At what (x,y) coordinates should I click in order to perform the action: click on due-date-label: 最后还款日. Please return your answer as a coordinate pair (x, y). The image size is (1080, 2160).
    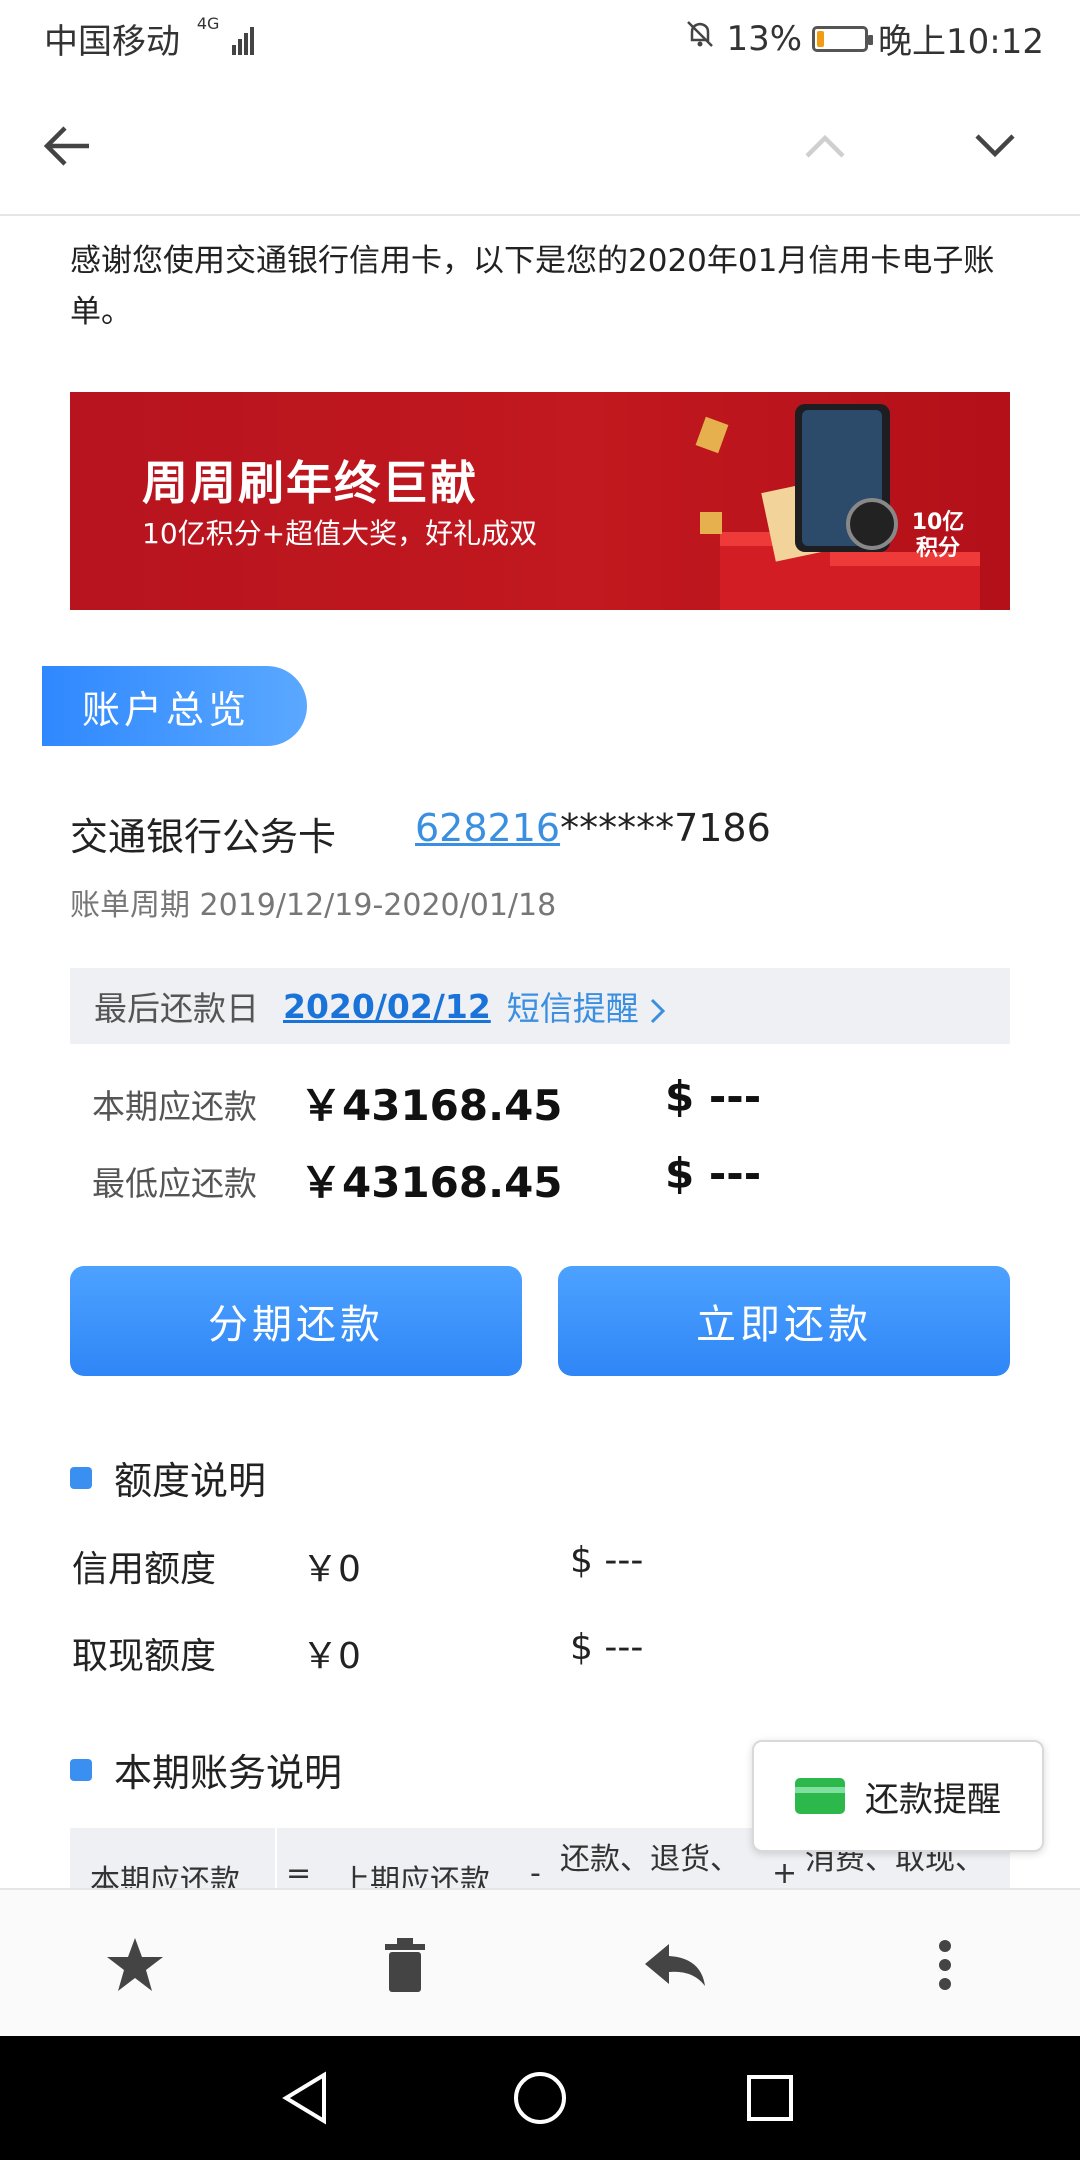
    Looking at the image, I should click on (176, 1008).